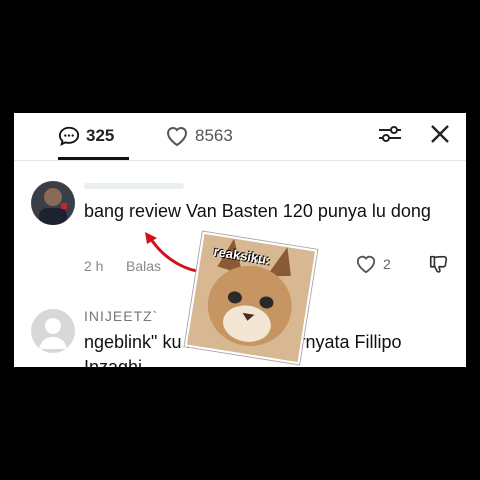 The width and height of the screenshot is (480, 480). Describe the element at coordinates (139, 184) in the screenshot. I see `comment-username` at that location.